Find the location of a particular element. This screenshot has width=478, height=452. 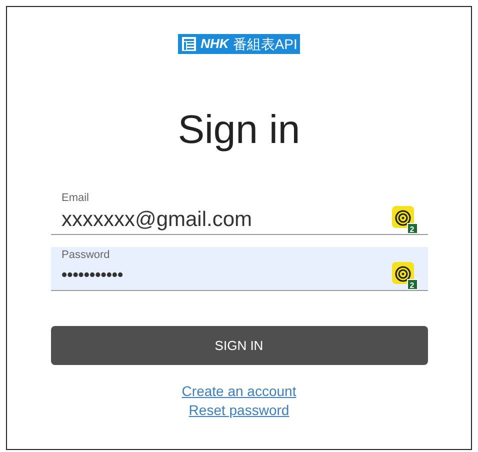

sign-in-button: SIGN IN is located at coordinates (239, 345).